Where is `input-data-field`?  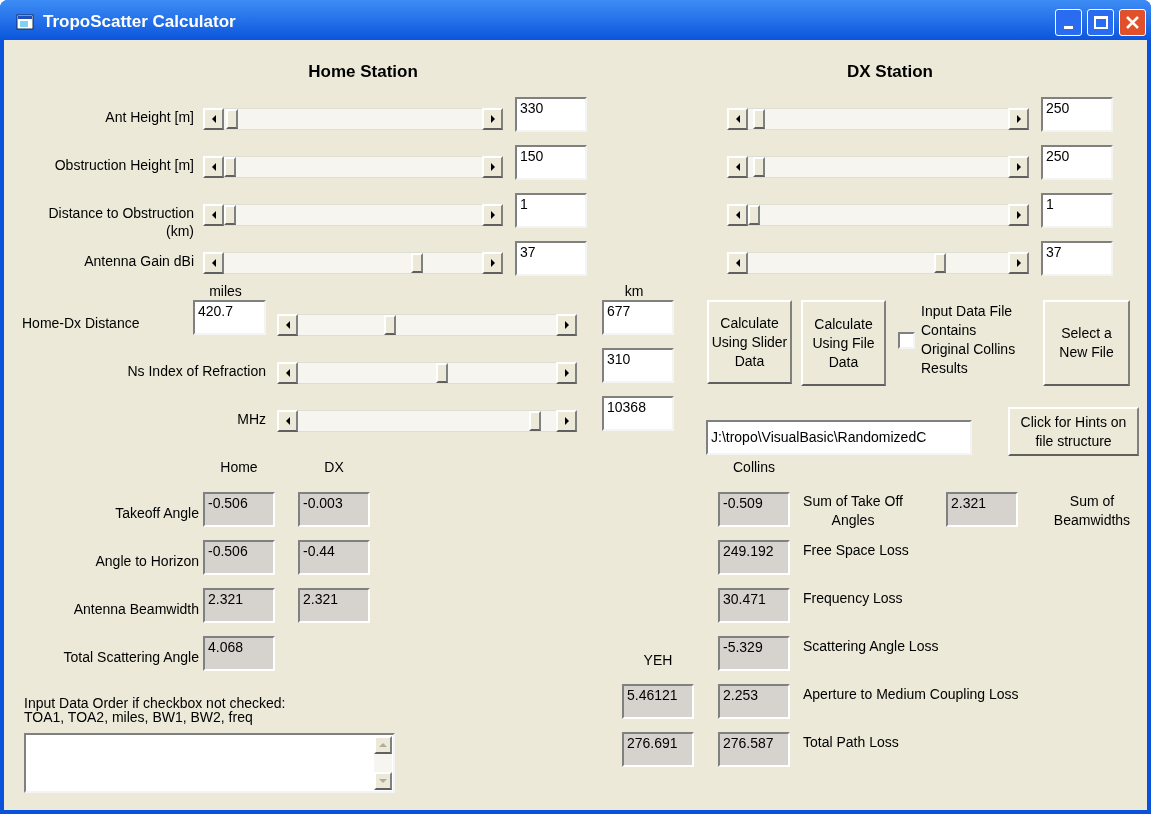
input-data-field is located at coordinates (209, 763).